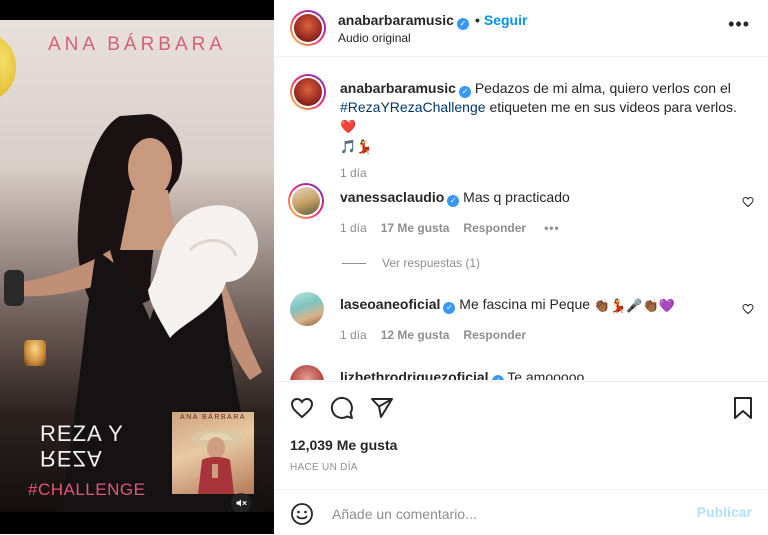  What do you see at coordinates (413, 107) in the screenshot?
I see `caption-hashtag-link: #RezaYRezaChallenge` at bounding box center [413, 107].